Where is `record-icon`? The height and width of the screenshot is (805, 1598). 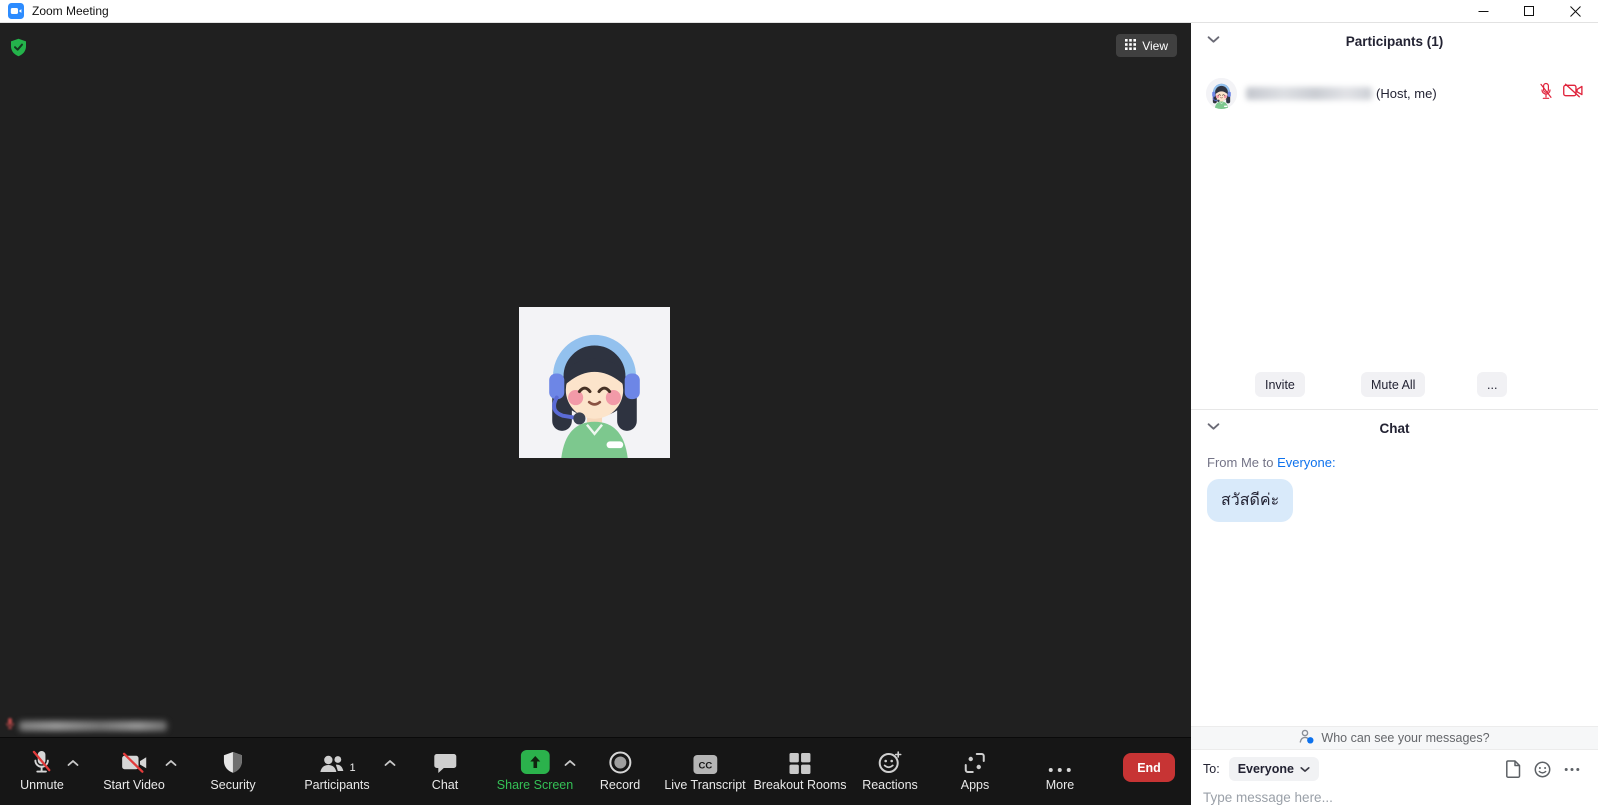 record-icon is located at coordinates (619, 760).